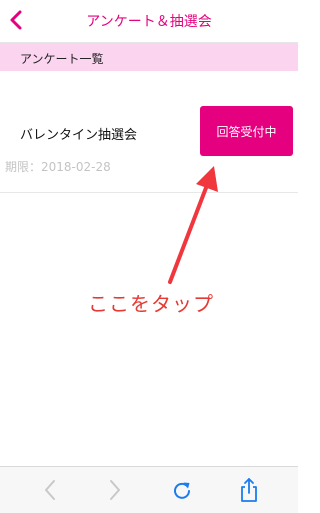  I want to click on reload-icon, so click(182, 490).